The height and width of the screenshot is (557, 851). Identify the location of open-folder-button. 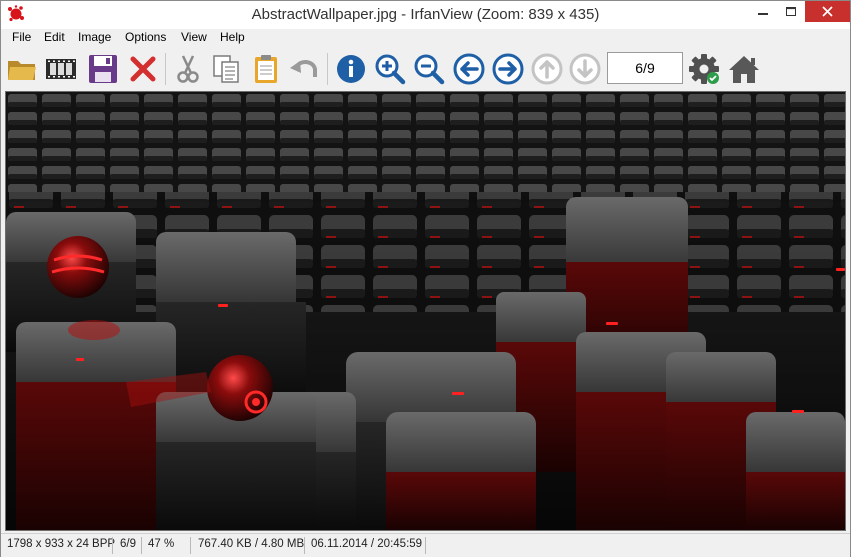
(22, 69).